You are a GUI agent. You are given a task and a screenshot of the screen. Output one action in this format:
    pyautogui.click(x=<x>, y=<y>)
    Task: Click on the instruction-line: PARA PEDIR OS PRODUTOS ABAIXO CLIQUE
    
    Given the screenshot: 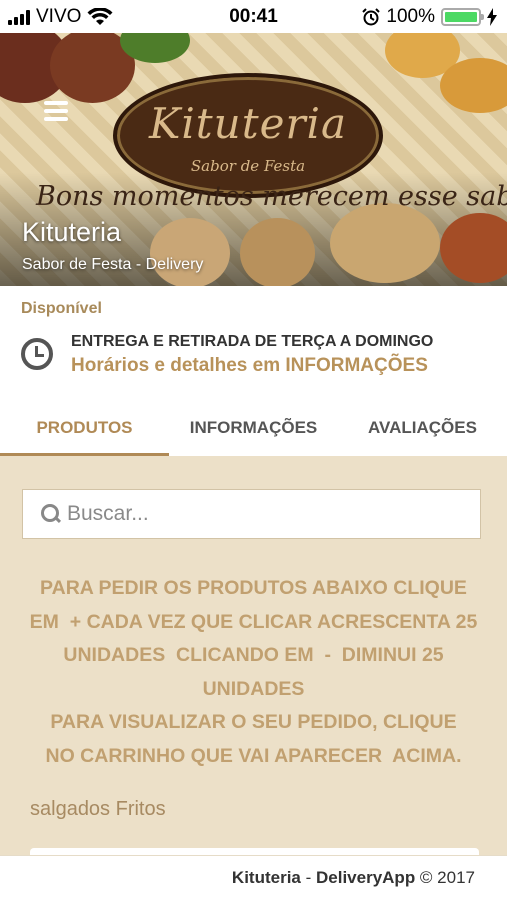 What is the action you would take?
    pyautogui.click(x=253, y=588)
    